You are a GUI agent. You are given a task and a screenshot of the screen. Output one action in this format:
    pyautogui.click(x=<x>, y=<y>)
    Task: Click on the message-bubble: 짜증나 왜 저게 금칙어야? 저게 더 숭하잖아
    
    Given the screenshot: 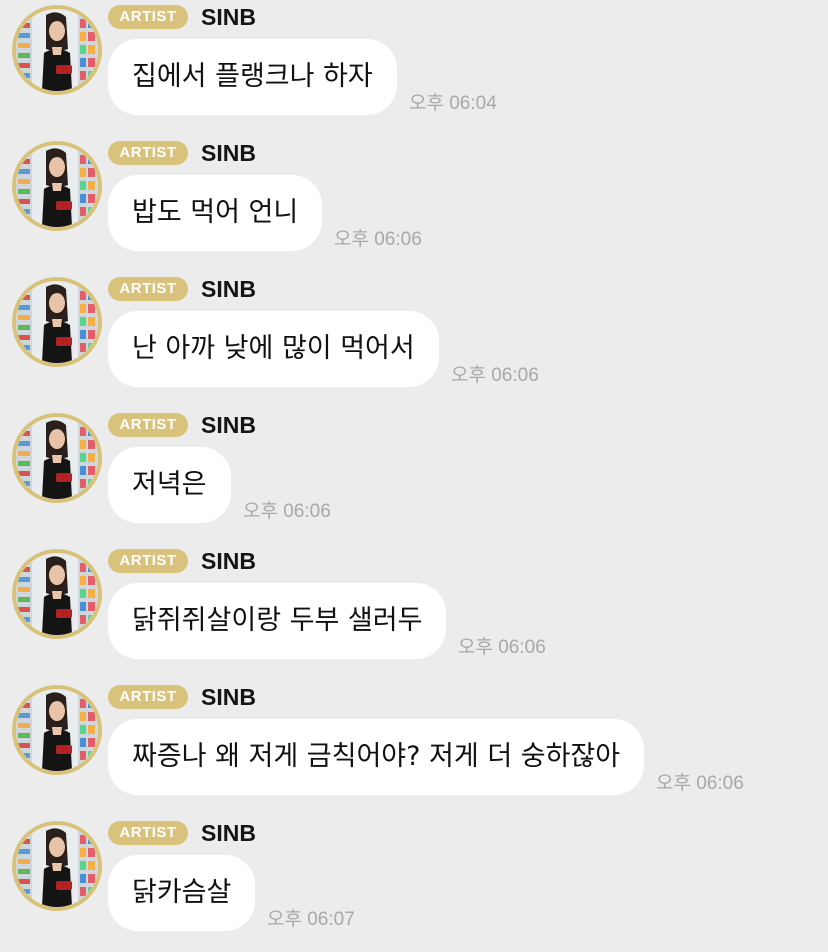 What is the action you would take?
    pyautogui.click(x=376, y=757)
    